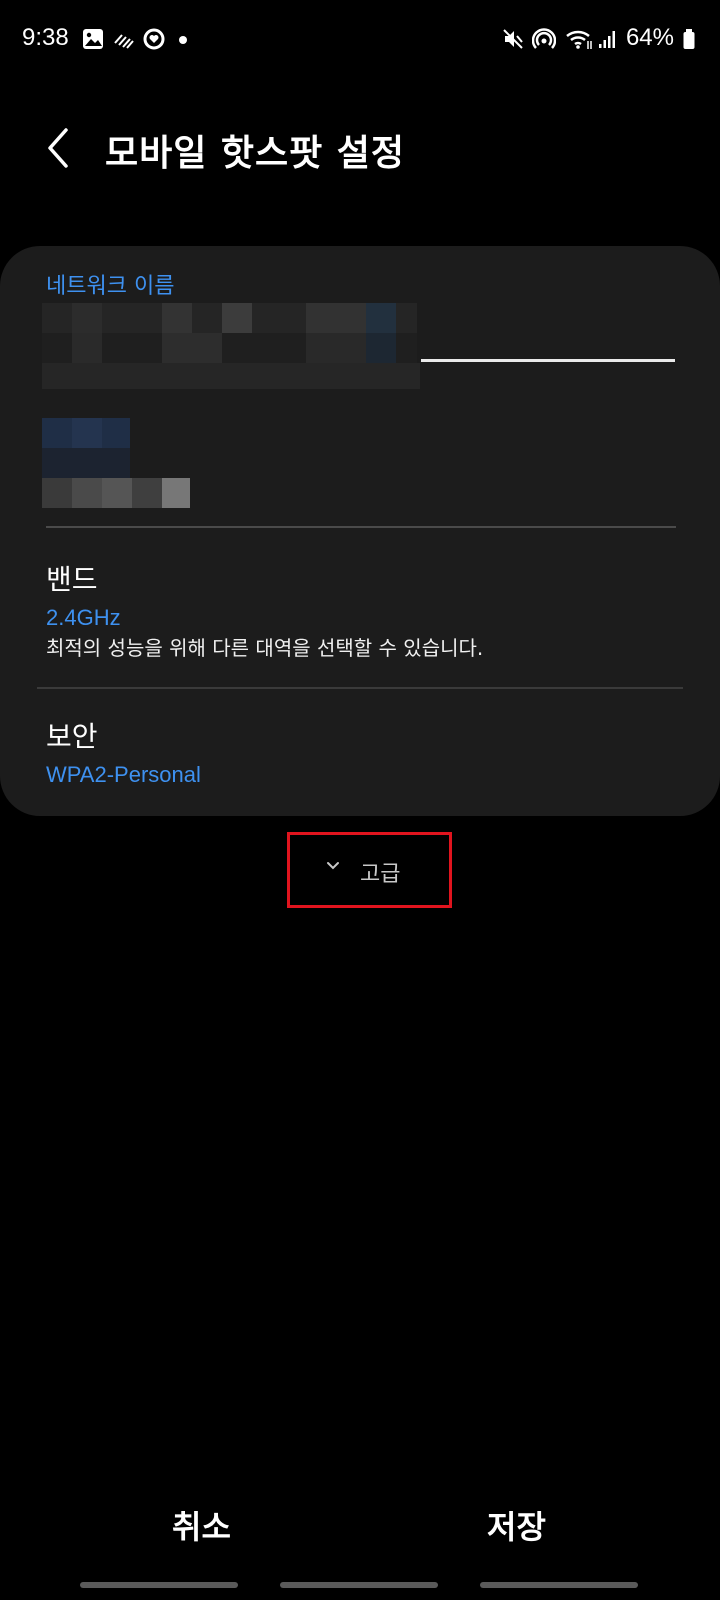  What do you see at coordinates (689, 39) in the screenshot?
I see `battery-icon` at bounding box center [689, 39].